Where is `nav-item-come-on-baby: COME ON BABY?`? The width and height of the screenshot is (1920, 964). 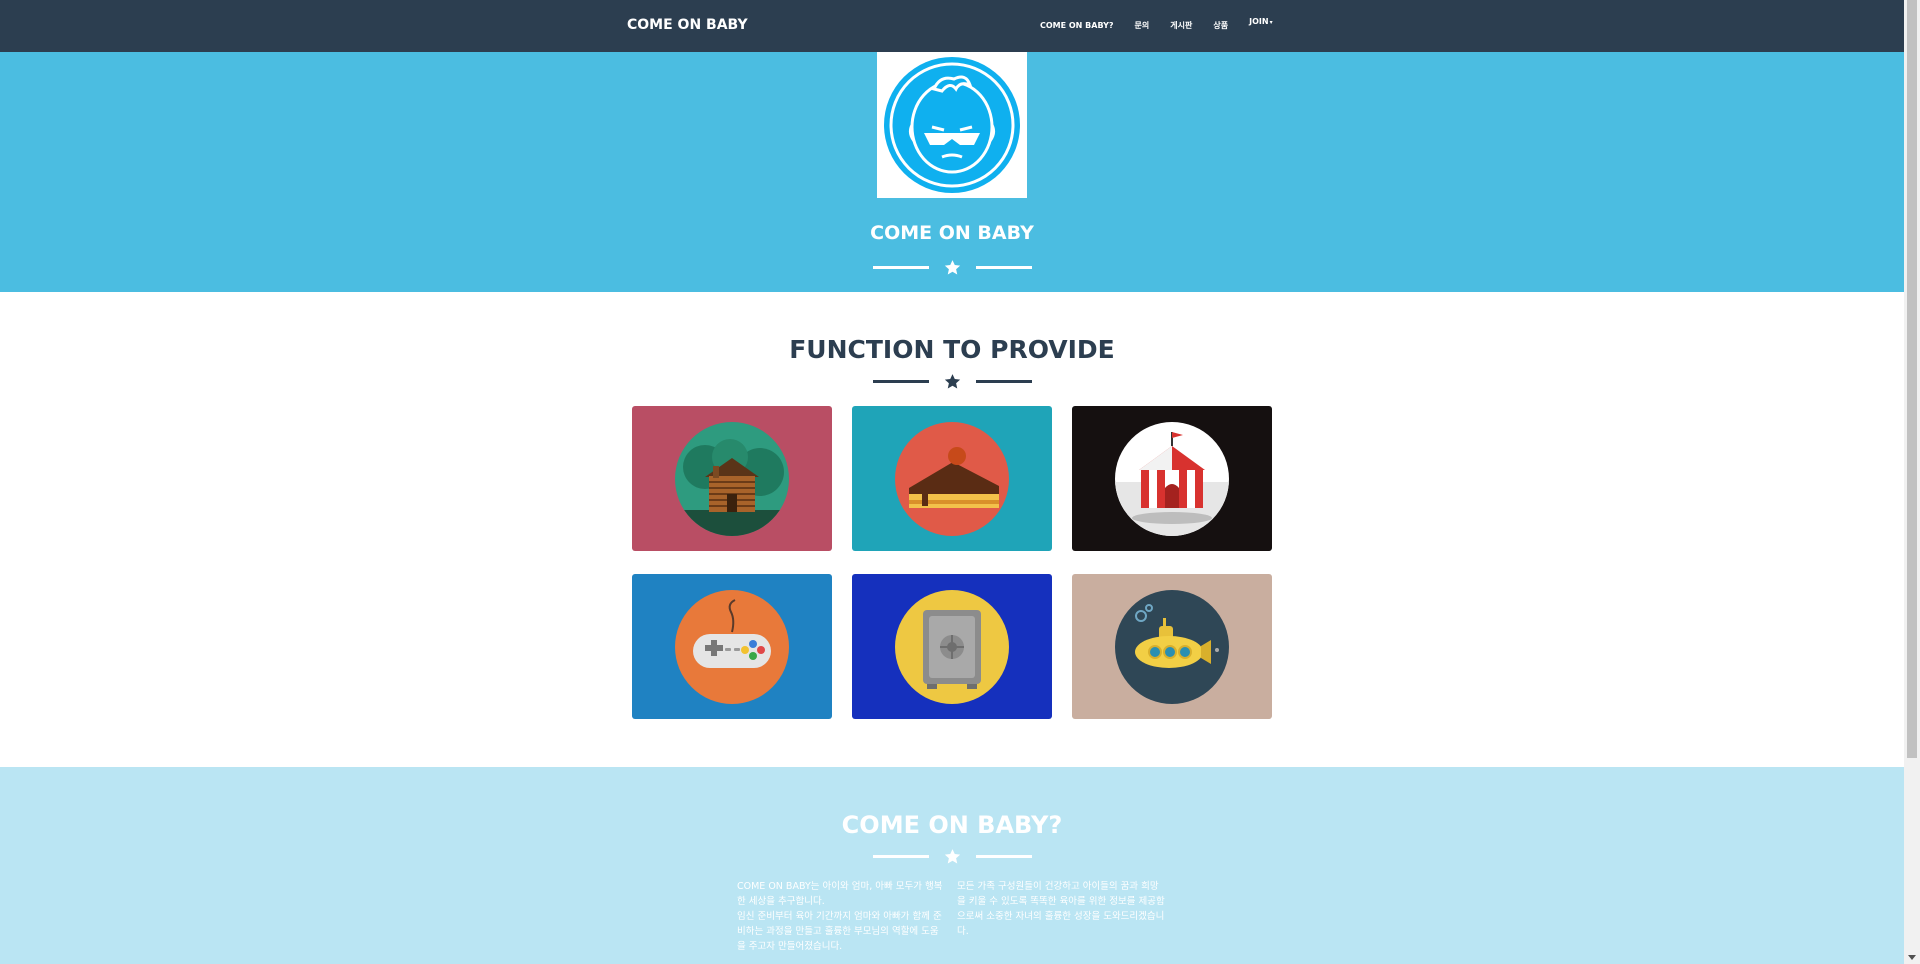
nav-item-come-on-baby: COME ON BABY? is located at coordinates (1077, 25).